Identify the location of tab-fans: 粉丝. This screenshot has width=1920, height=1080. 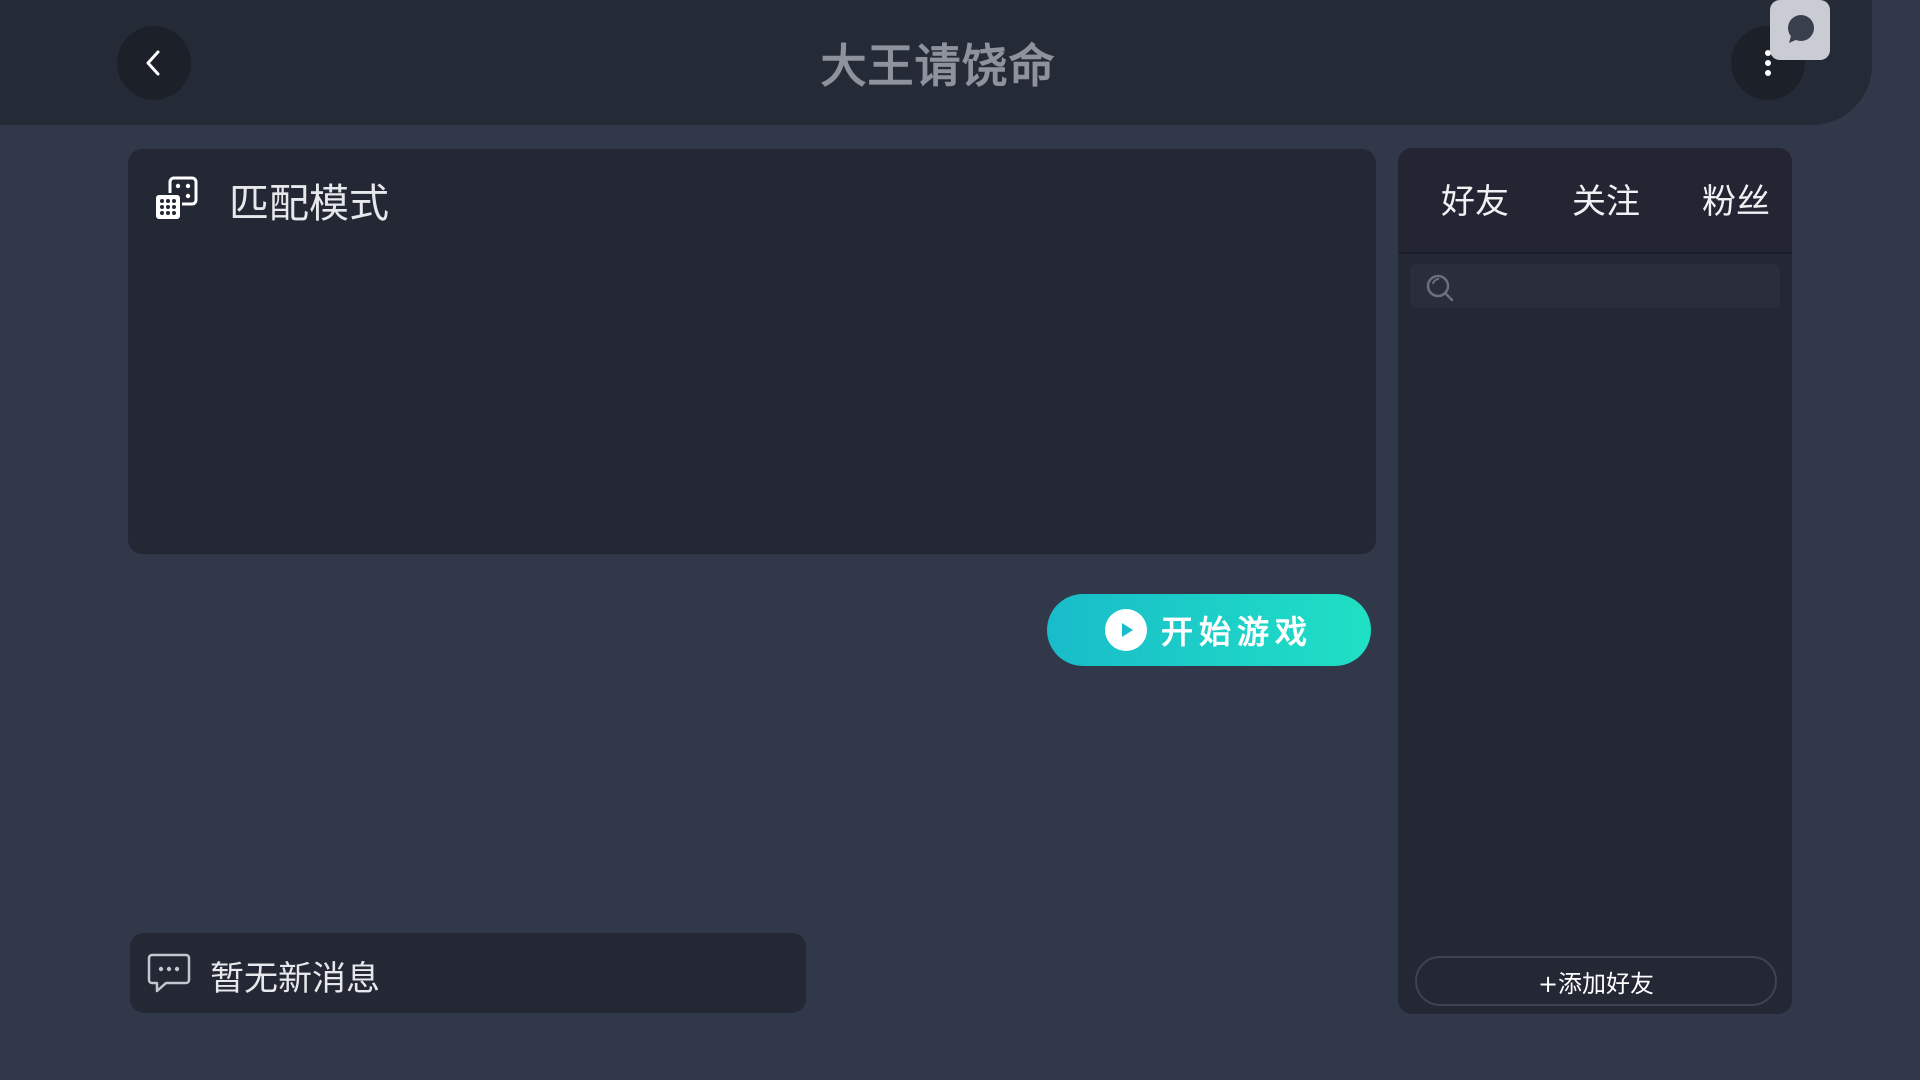
(1736, 198).